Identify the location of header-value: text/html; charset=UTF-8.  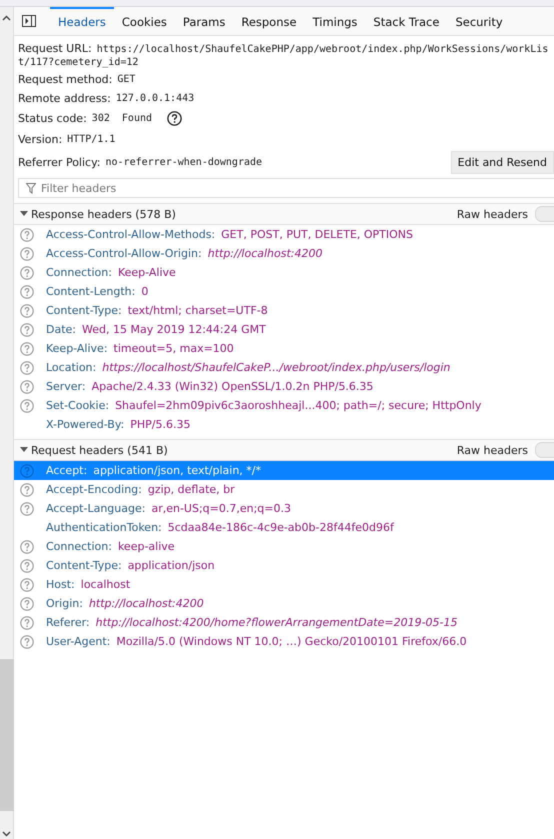
(198, 310).